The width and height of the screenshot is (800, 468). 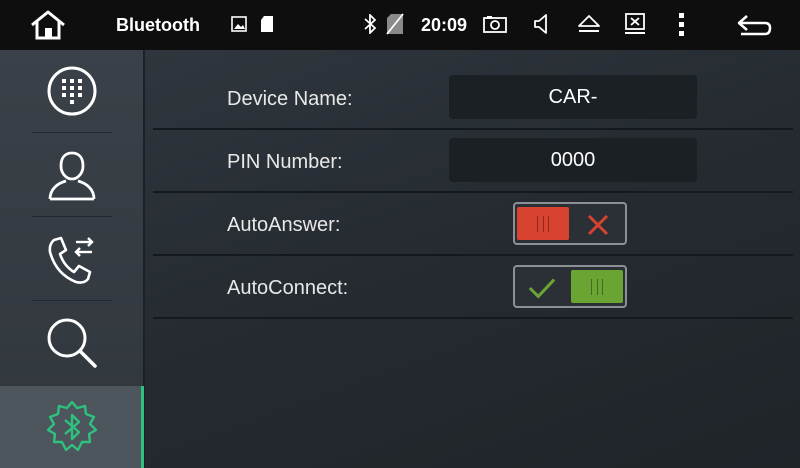 I want to click on pin-number-field: 0000, so click(x=573, y=160).